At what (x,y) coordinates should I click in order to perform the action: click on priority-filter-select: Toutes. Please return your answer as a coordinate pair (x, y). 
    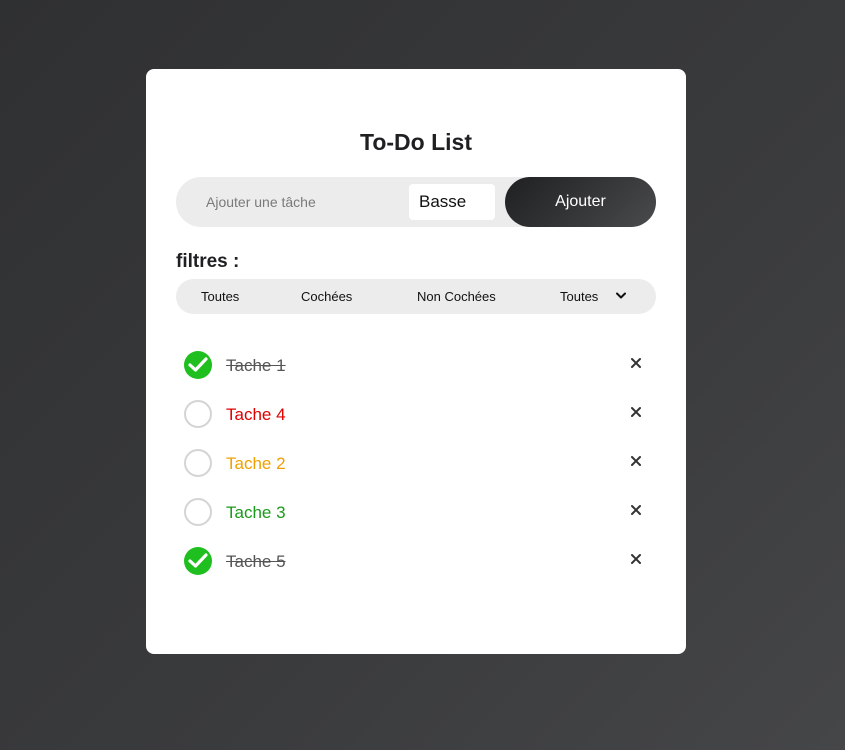
    Looking at the image, I should click on (593, 296).